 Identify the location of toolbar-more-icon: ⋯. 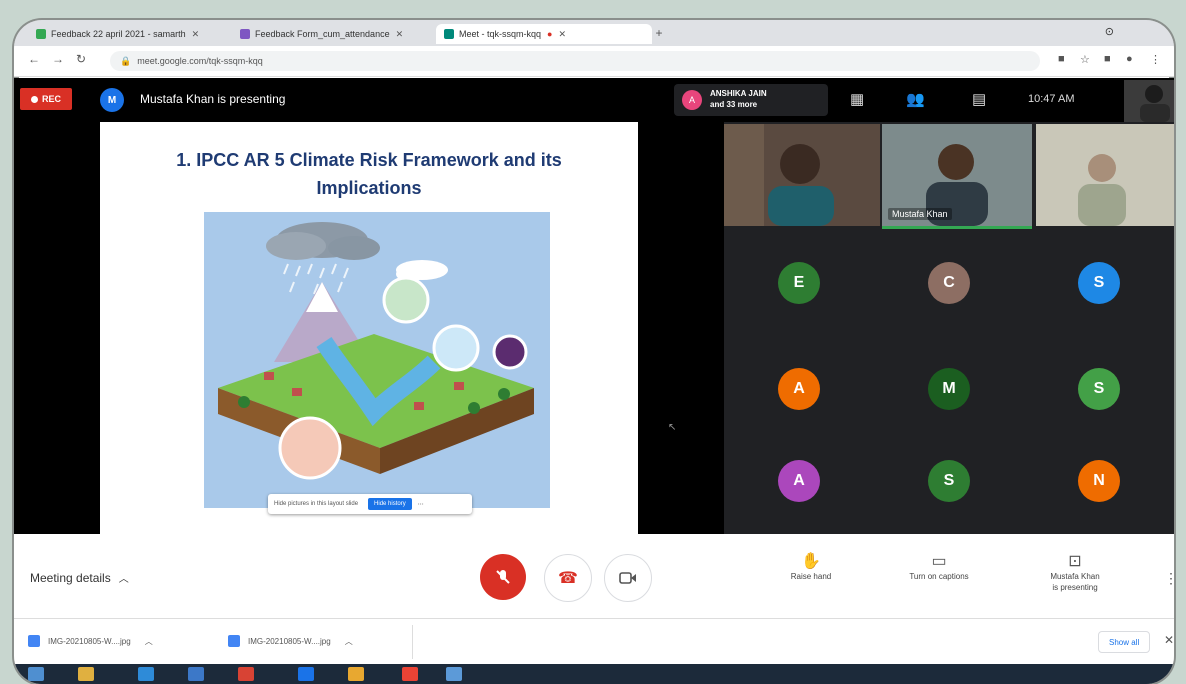
(421, 504).